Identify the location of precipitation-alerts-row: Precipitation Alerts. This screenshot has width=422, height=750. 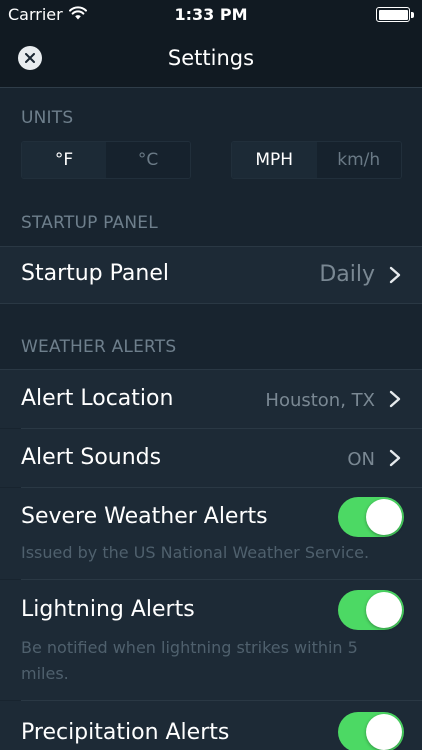
(211, 725).